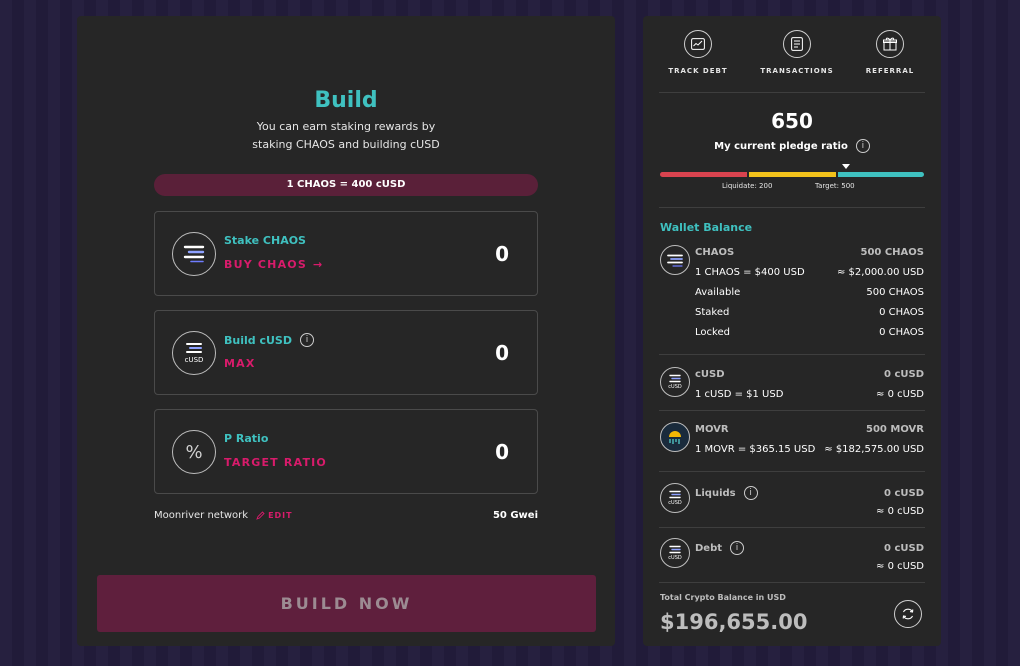 This screenshot has height=666, width=1020. I want to click on asset-name-wrap: Liquids i, so click(726, 493).